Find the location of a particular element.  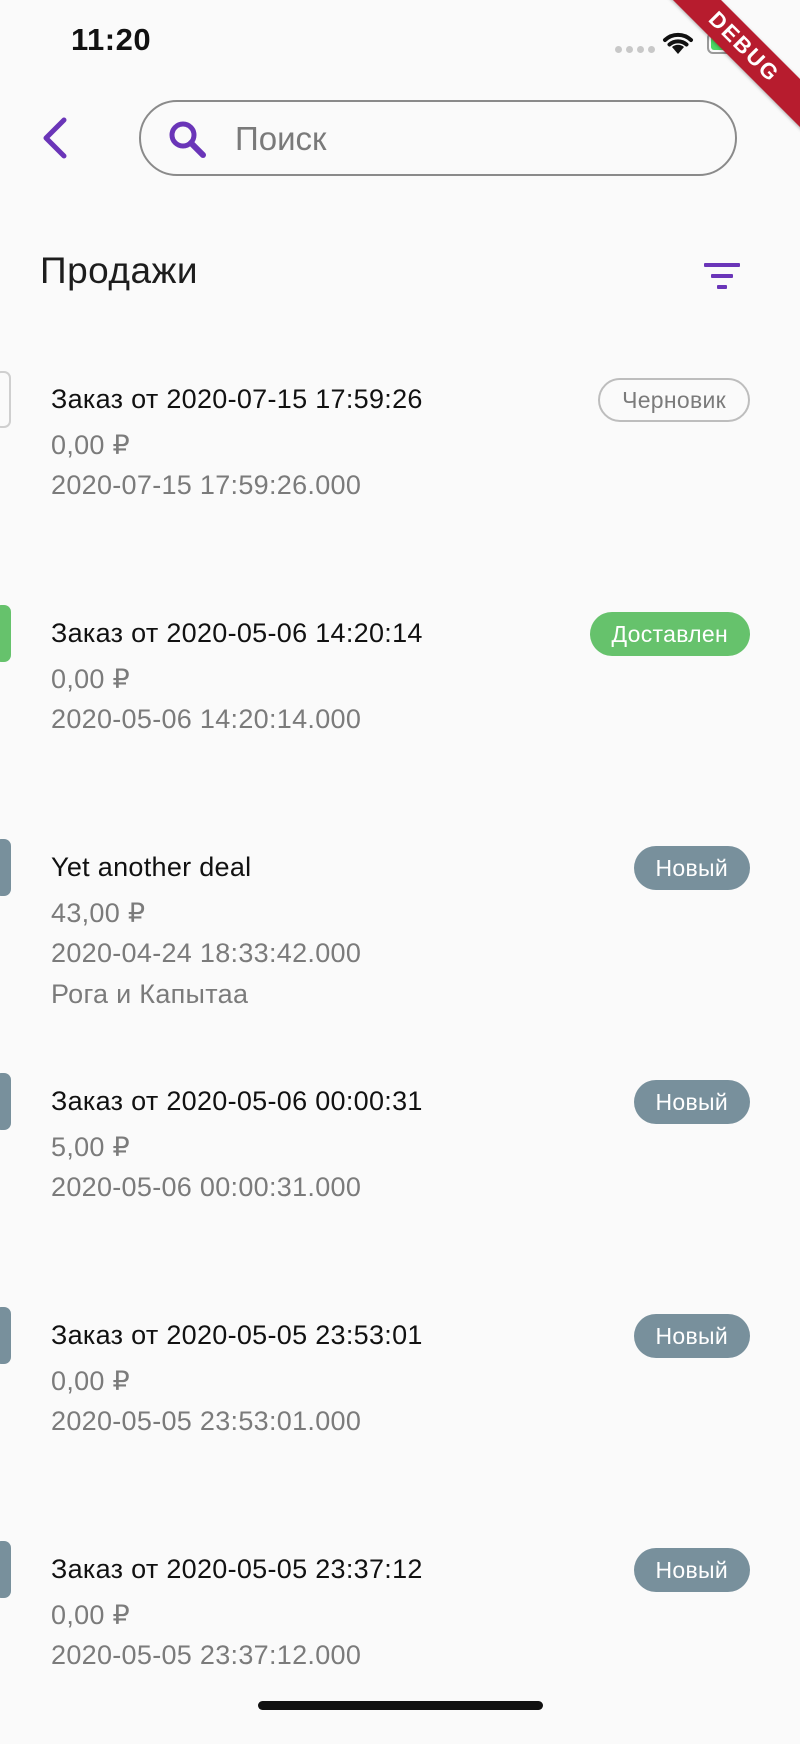

order-timestamp: 2020-05-06 14:20:14.000 is located at coordinates (206, 719).